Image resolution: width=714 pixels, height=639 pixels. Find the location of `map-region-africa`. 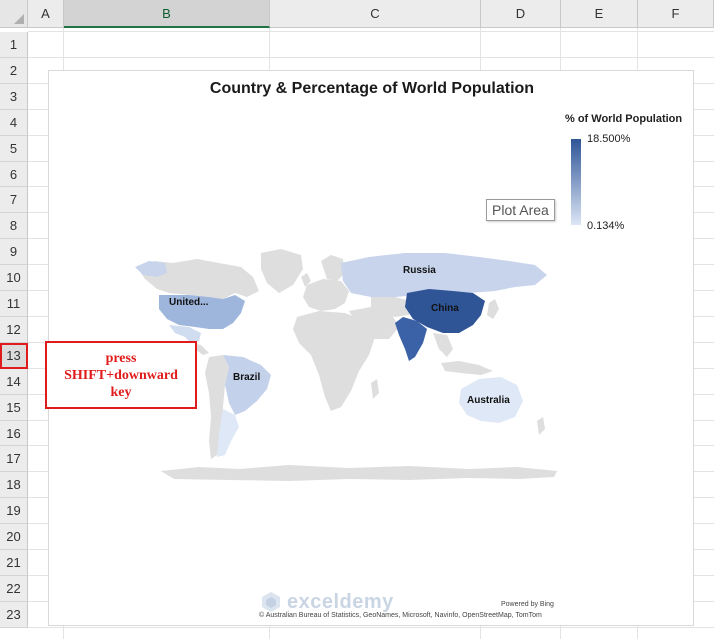

map-region-africa is located at coordinates (334, 361).